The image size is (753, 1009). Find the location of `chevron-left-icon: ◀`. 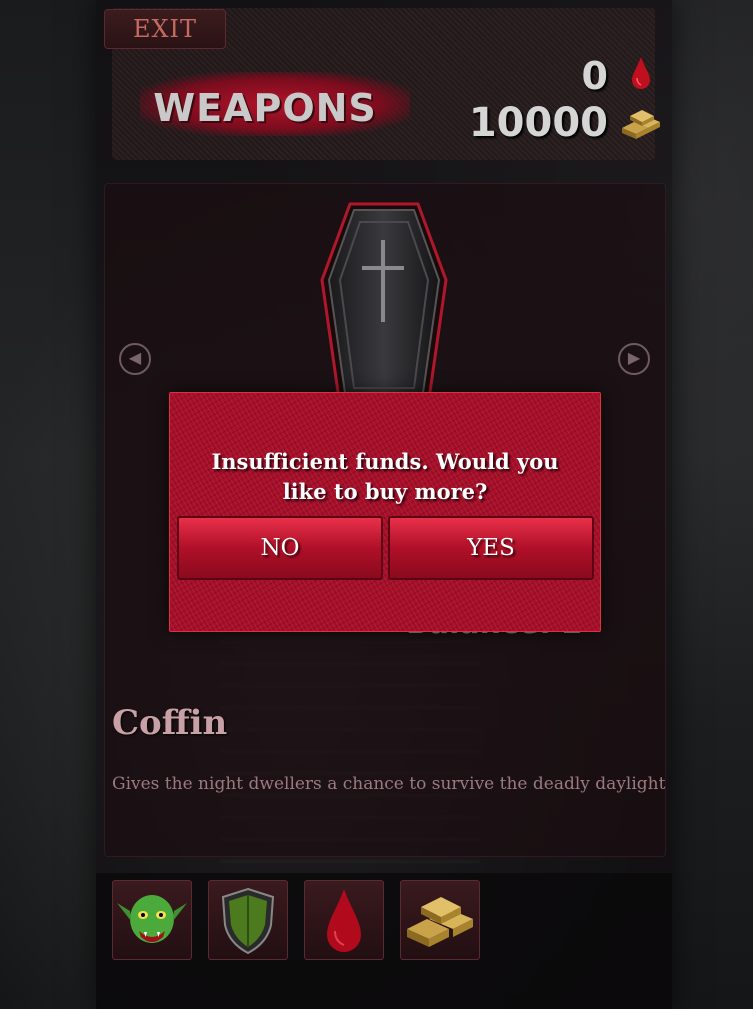

chevron-left-icon: ◀ is located at coordinates (135, 357).